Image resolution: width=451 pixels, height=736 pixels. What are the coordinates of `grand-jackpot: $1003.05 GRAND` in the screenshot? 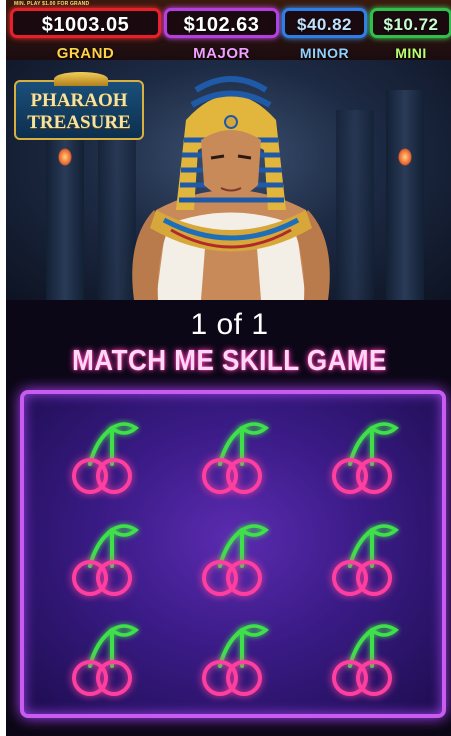 It's located at (85, 35).